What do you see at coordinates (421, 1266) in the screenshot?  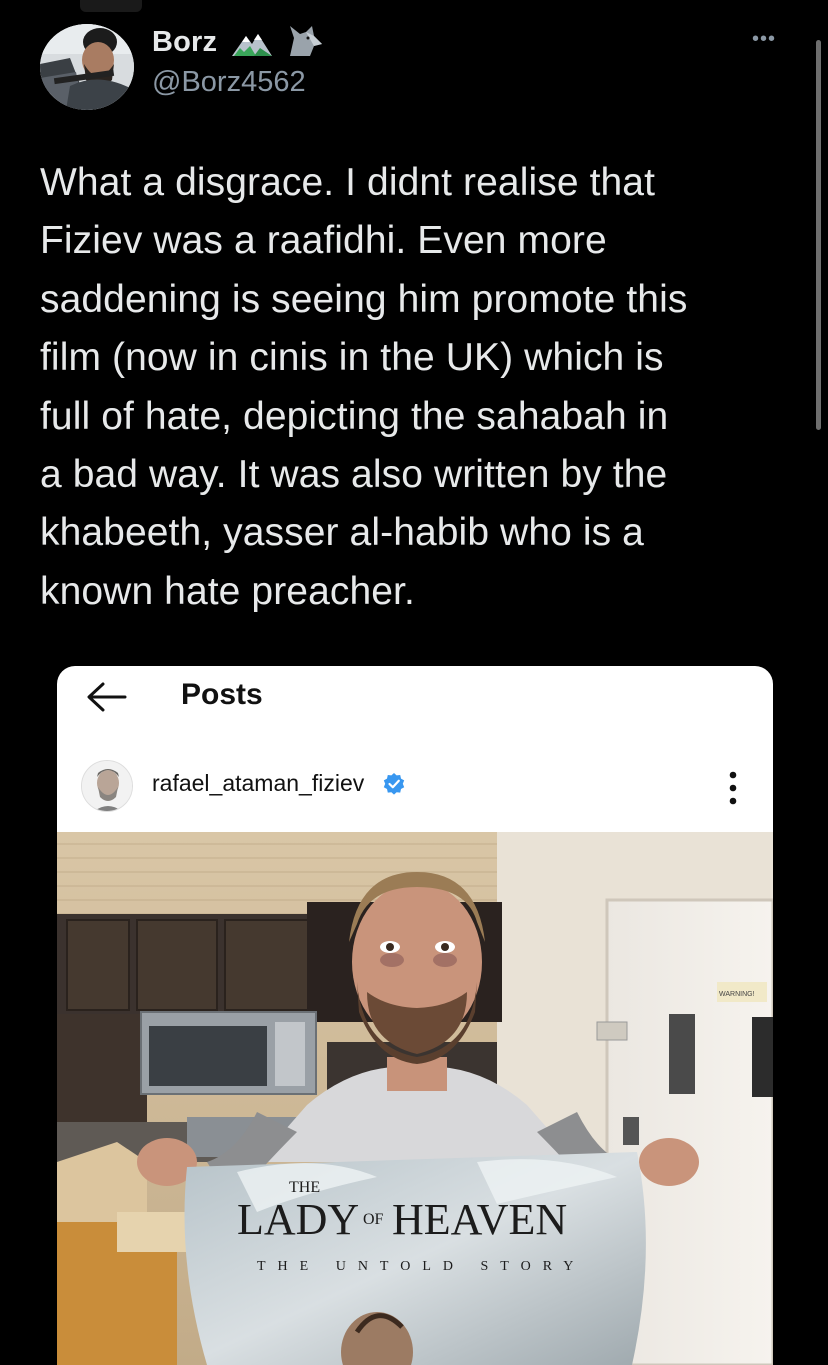 I see `poster-tagline: THE UNTOLD STORY` at bounding box center [421, 1266].